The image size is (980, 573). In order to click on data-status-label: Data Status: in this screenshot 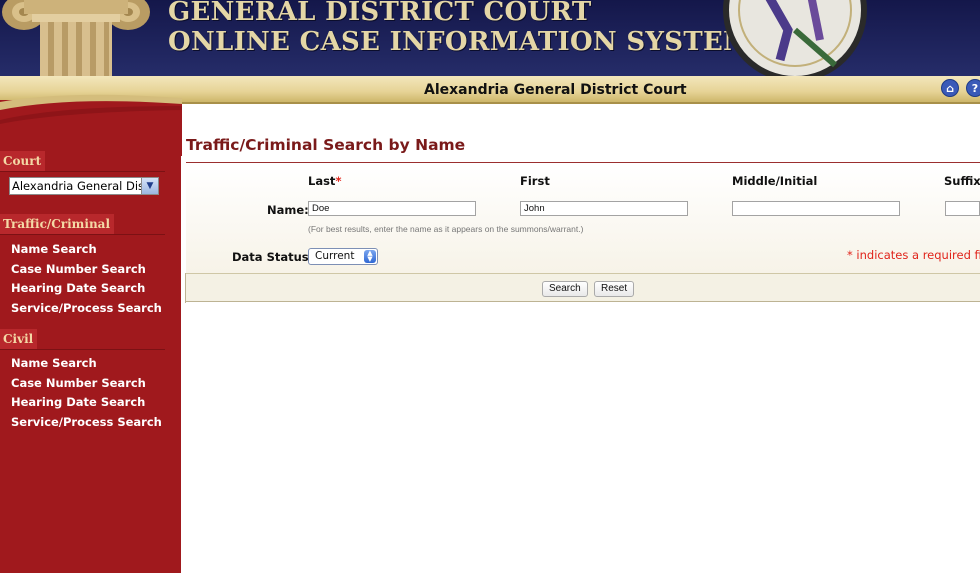, I will do `click(273, 257)`.